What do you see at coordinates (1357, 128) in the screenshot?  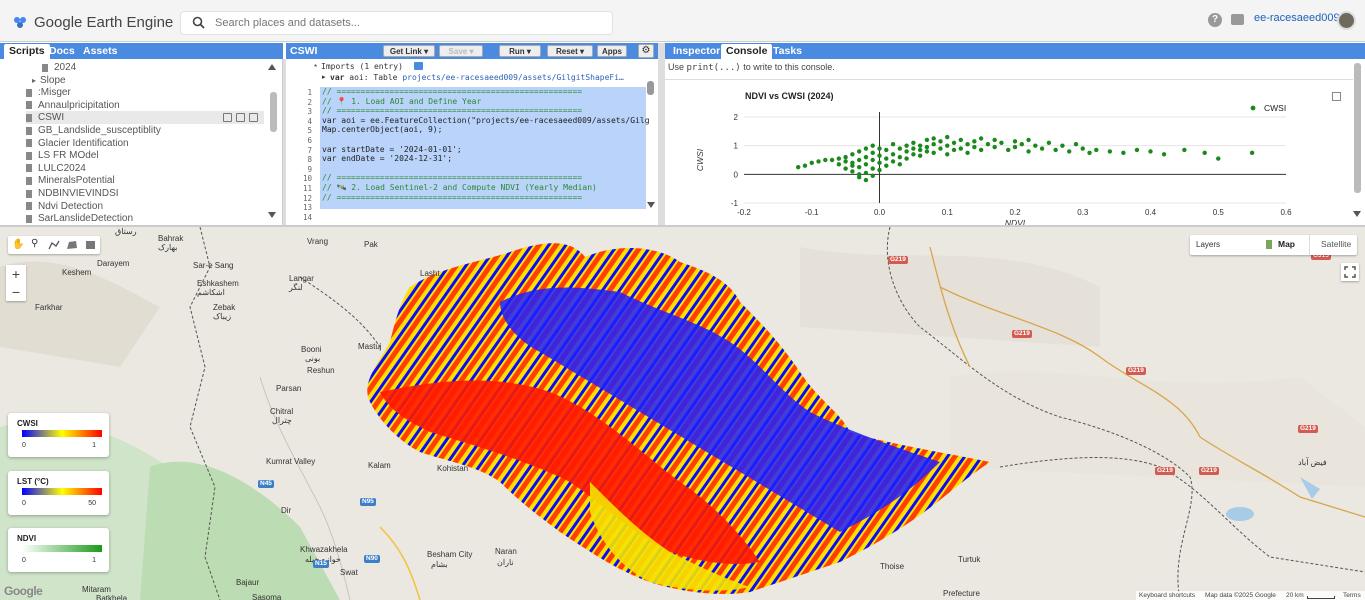 I see `console-scrollbar` at bounding box center [1357, 128].